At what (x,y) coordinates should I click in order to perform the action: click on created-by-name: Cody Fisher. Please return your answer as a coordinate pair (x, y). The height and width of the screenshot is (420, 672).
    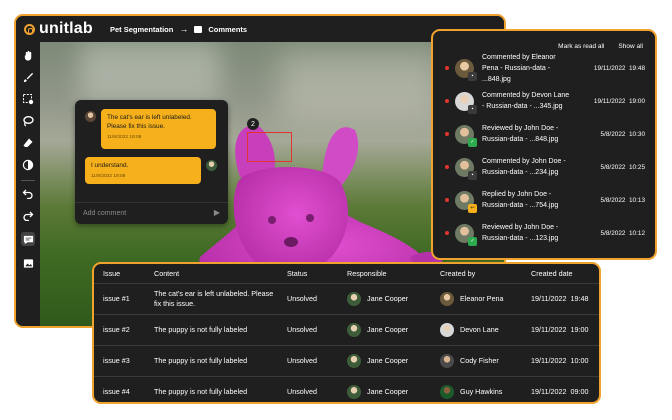
    Looking at the image, I should click on (479, 360).